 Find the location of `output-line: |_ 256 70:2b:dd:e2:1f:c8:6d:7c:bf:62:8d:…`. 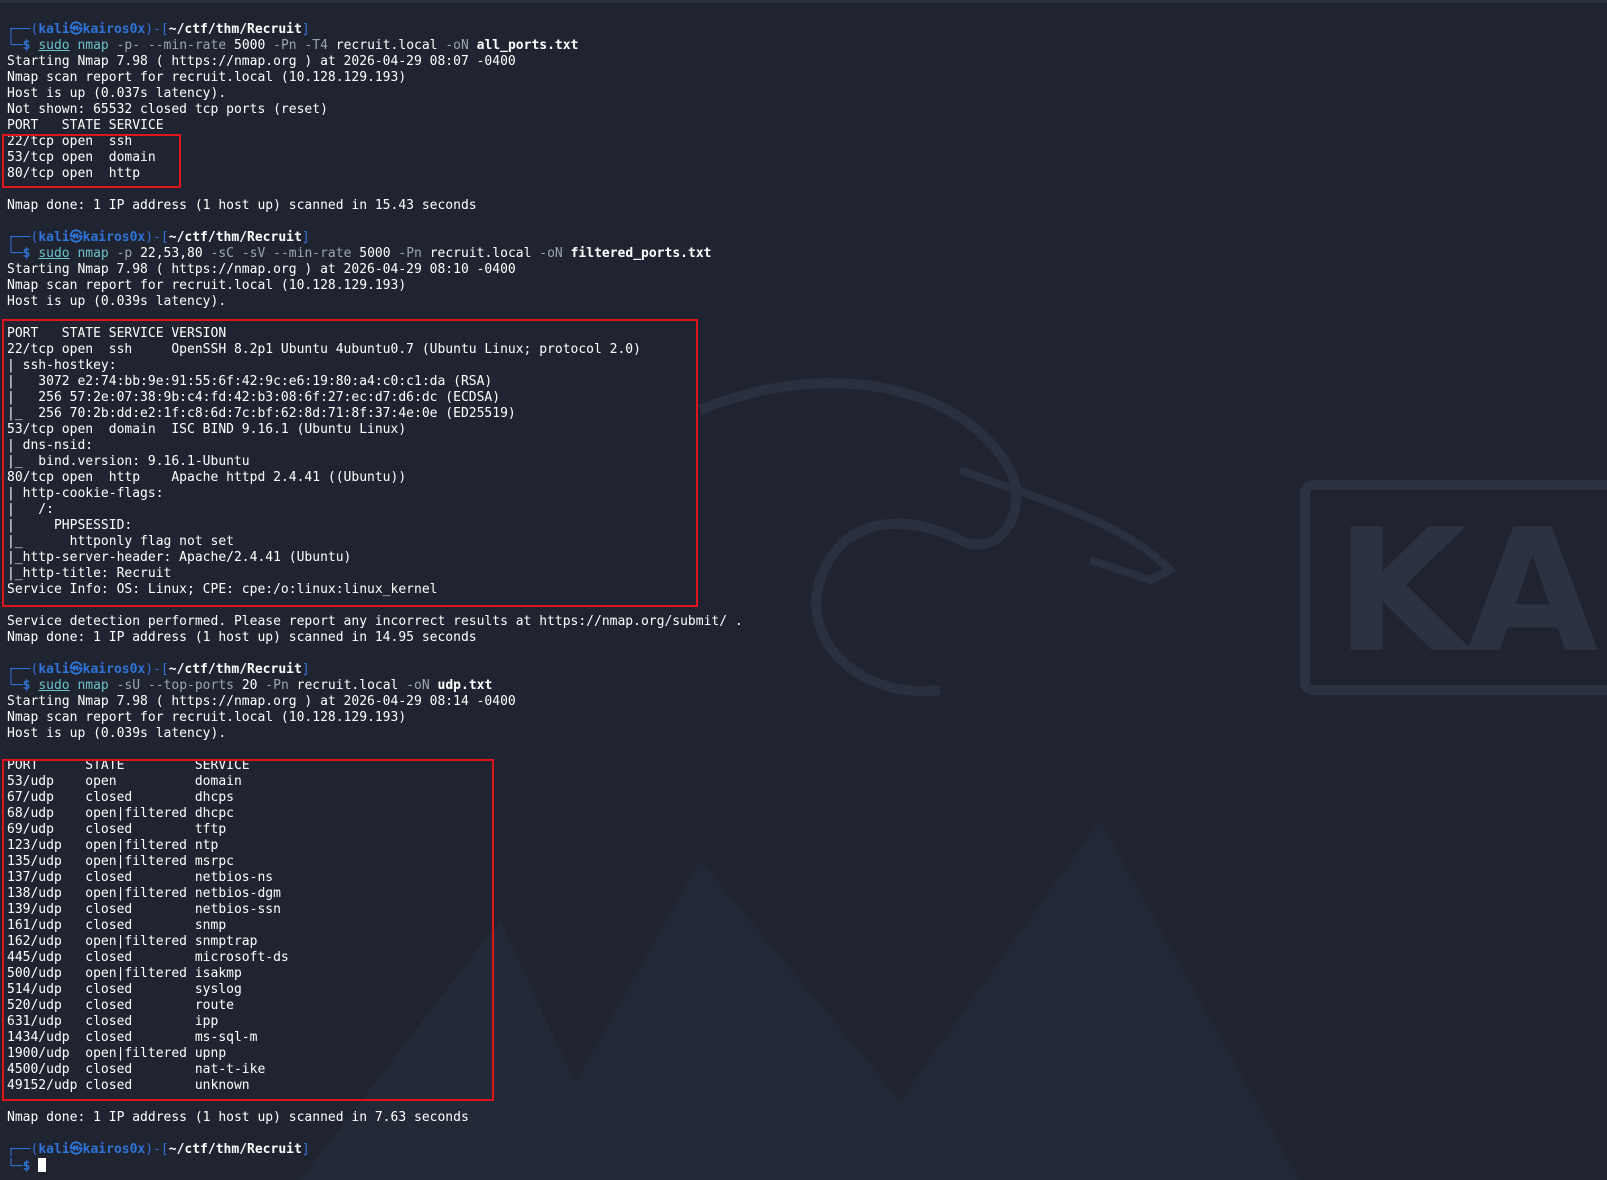

output-line: |_ 256 70:2b:dd:e2:1f:c8:6d:7c:bf:62:8d:… is located at coordinates (261, 413).